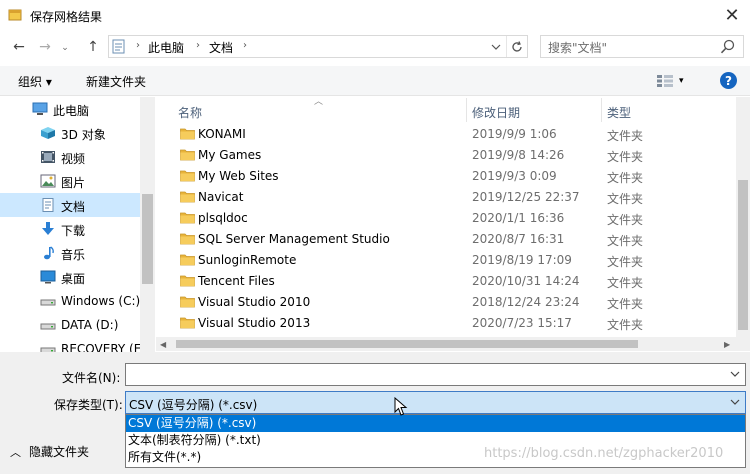 The height and width of the screenshot is (474, 750). Describe the element at coordinates (70, 229) in the screenshot. I see `sidebar-item: 下载` at that location.